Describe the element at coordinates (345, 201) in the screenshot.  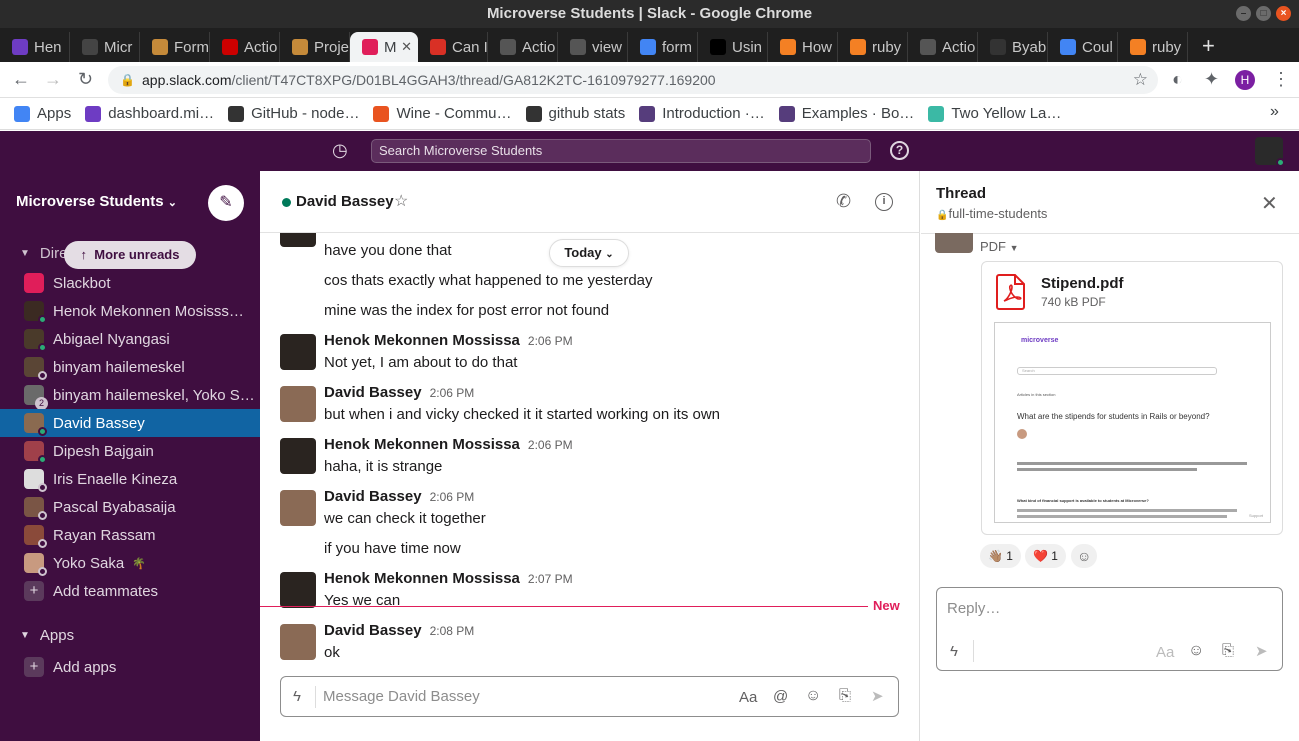
I see `chat-title: David Bassey` at that location.